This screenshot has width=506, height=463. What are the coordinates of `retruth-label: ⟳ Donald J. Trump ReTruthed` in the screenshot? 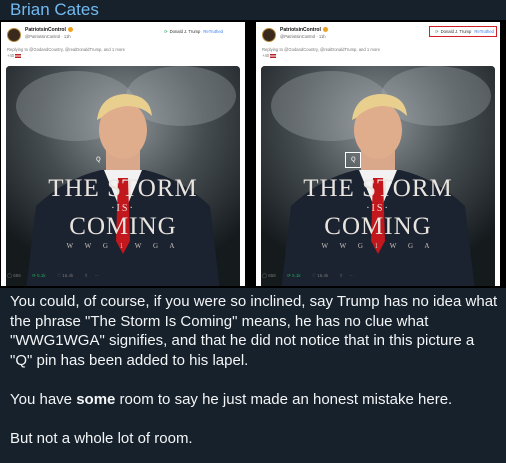 It's located at (193, 31).